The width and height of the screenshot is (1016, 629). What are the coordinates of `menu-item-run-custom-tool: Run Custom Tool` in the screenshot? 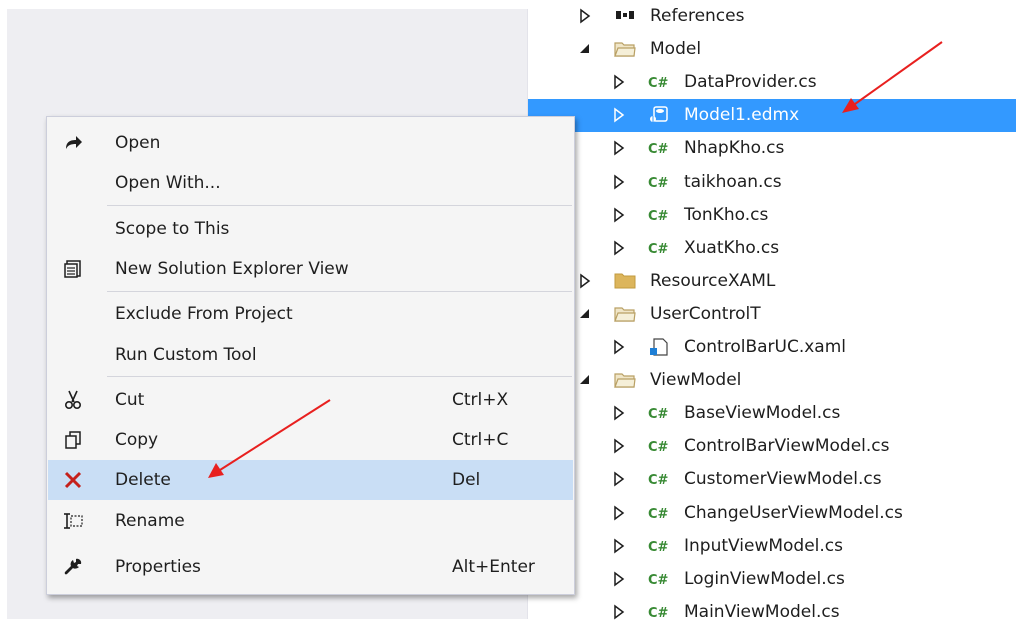 It's located at (310, 355).